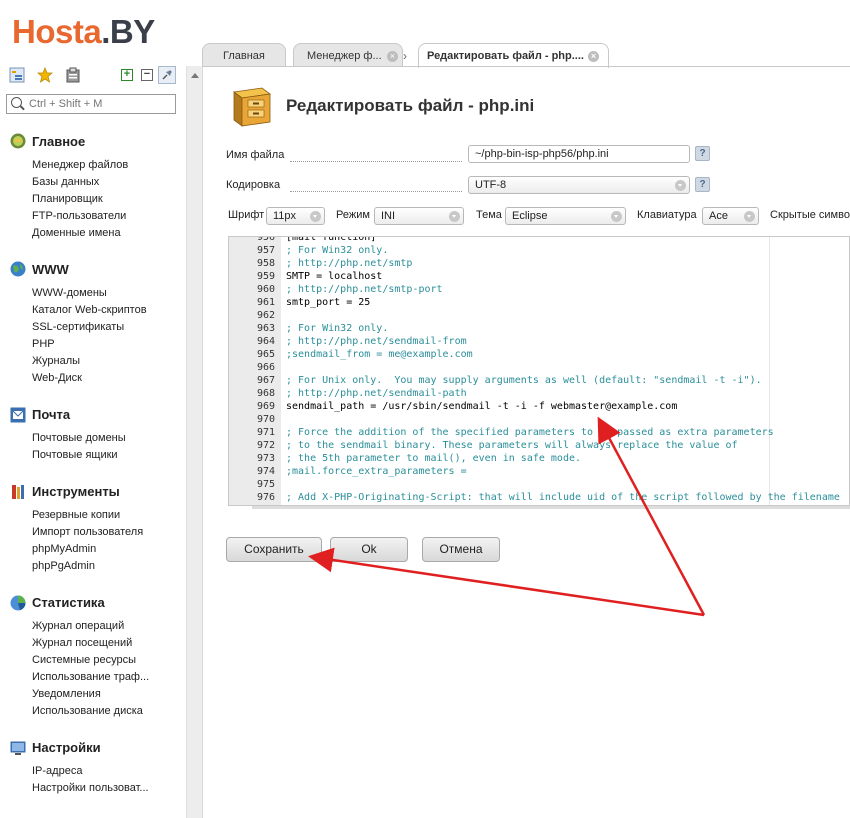  I want to click on section-title-tools: Инструменты, so click(76, 491).